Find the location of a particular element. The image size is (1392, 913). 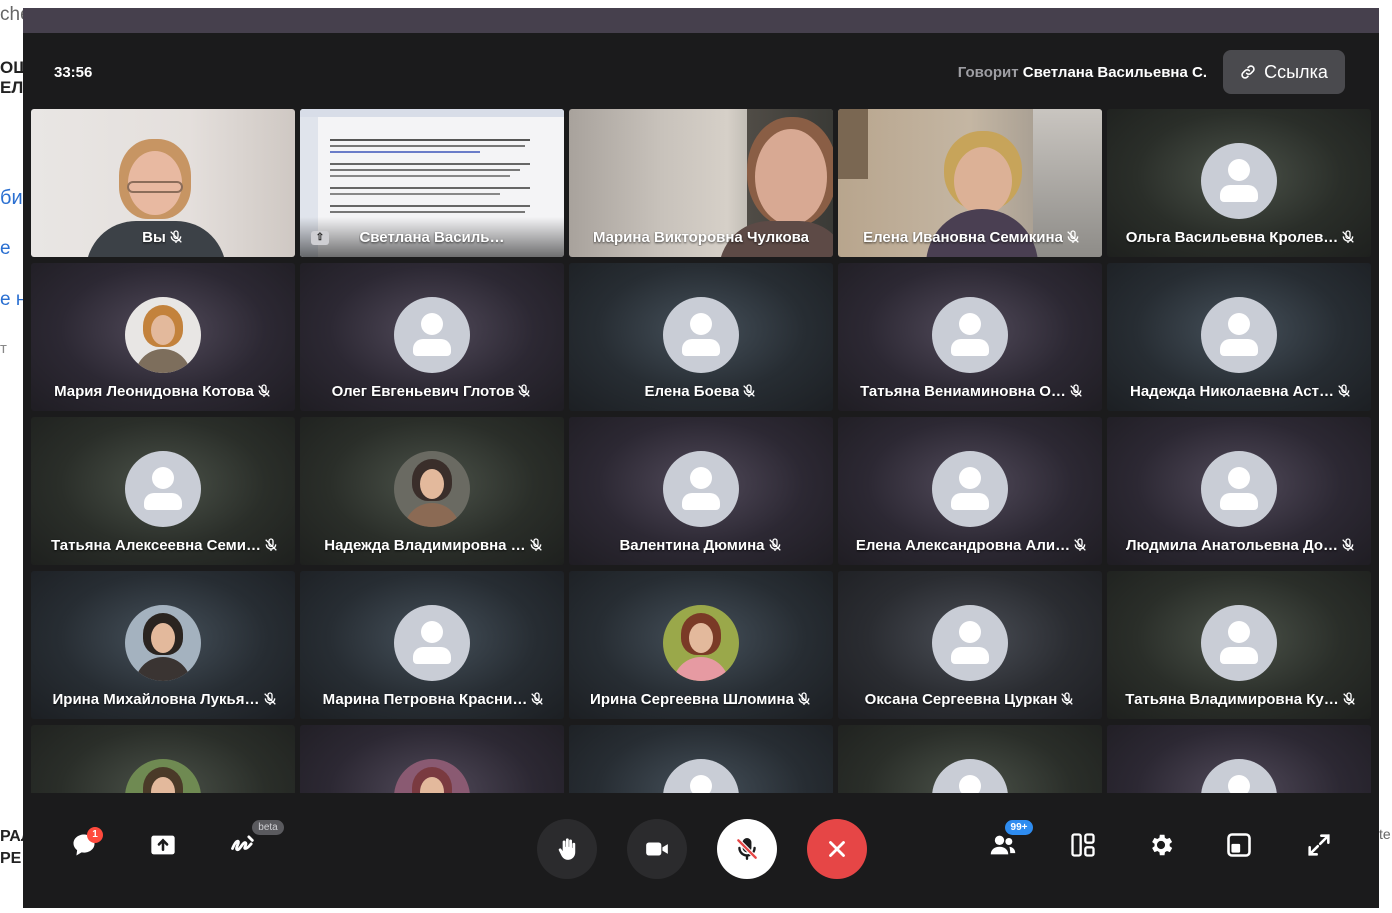

participant-tile: Олег Евгеньевич Глотов is located at coordinates (432, 337).